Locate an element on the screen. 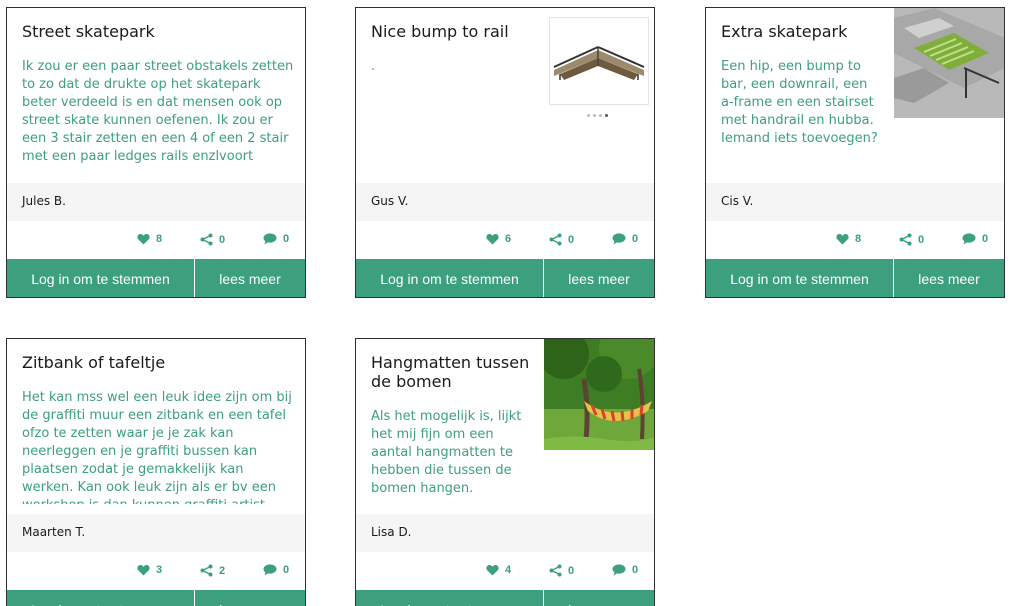  card-author: Lisa D. is located at coordinates (391, 532).